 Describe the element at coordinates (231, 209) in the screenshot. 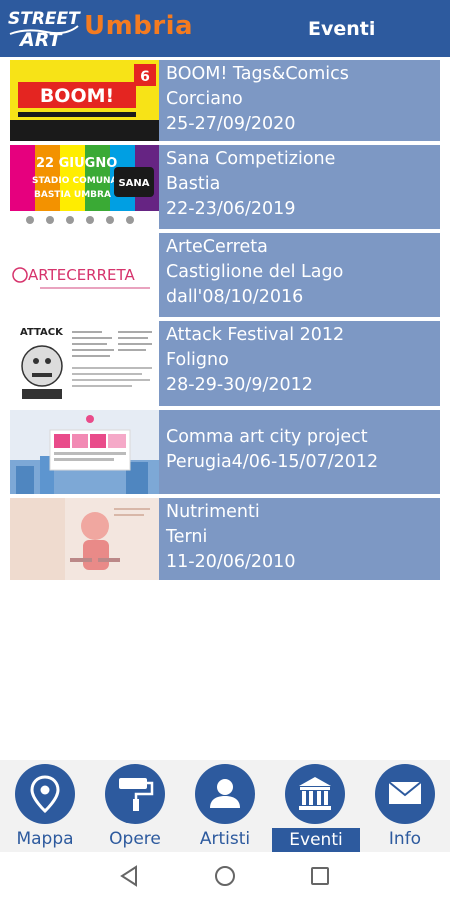

I see `event-date: 22-23/06/2019` at that location.